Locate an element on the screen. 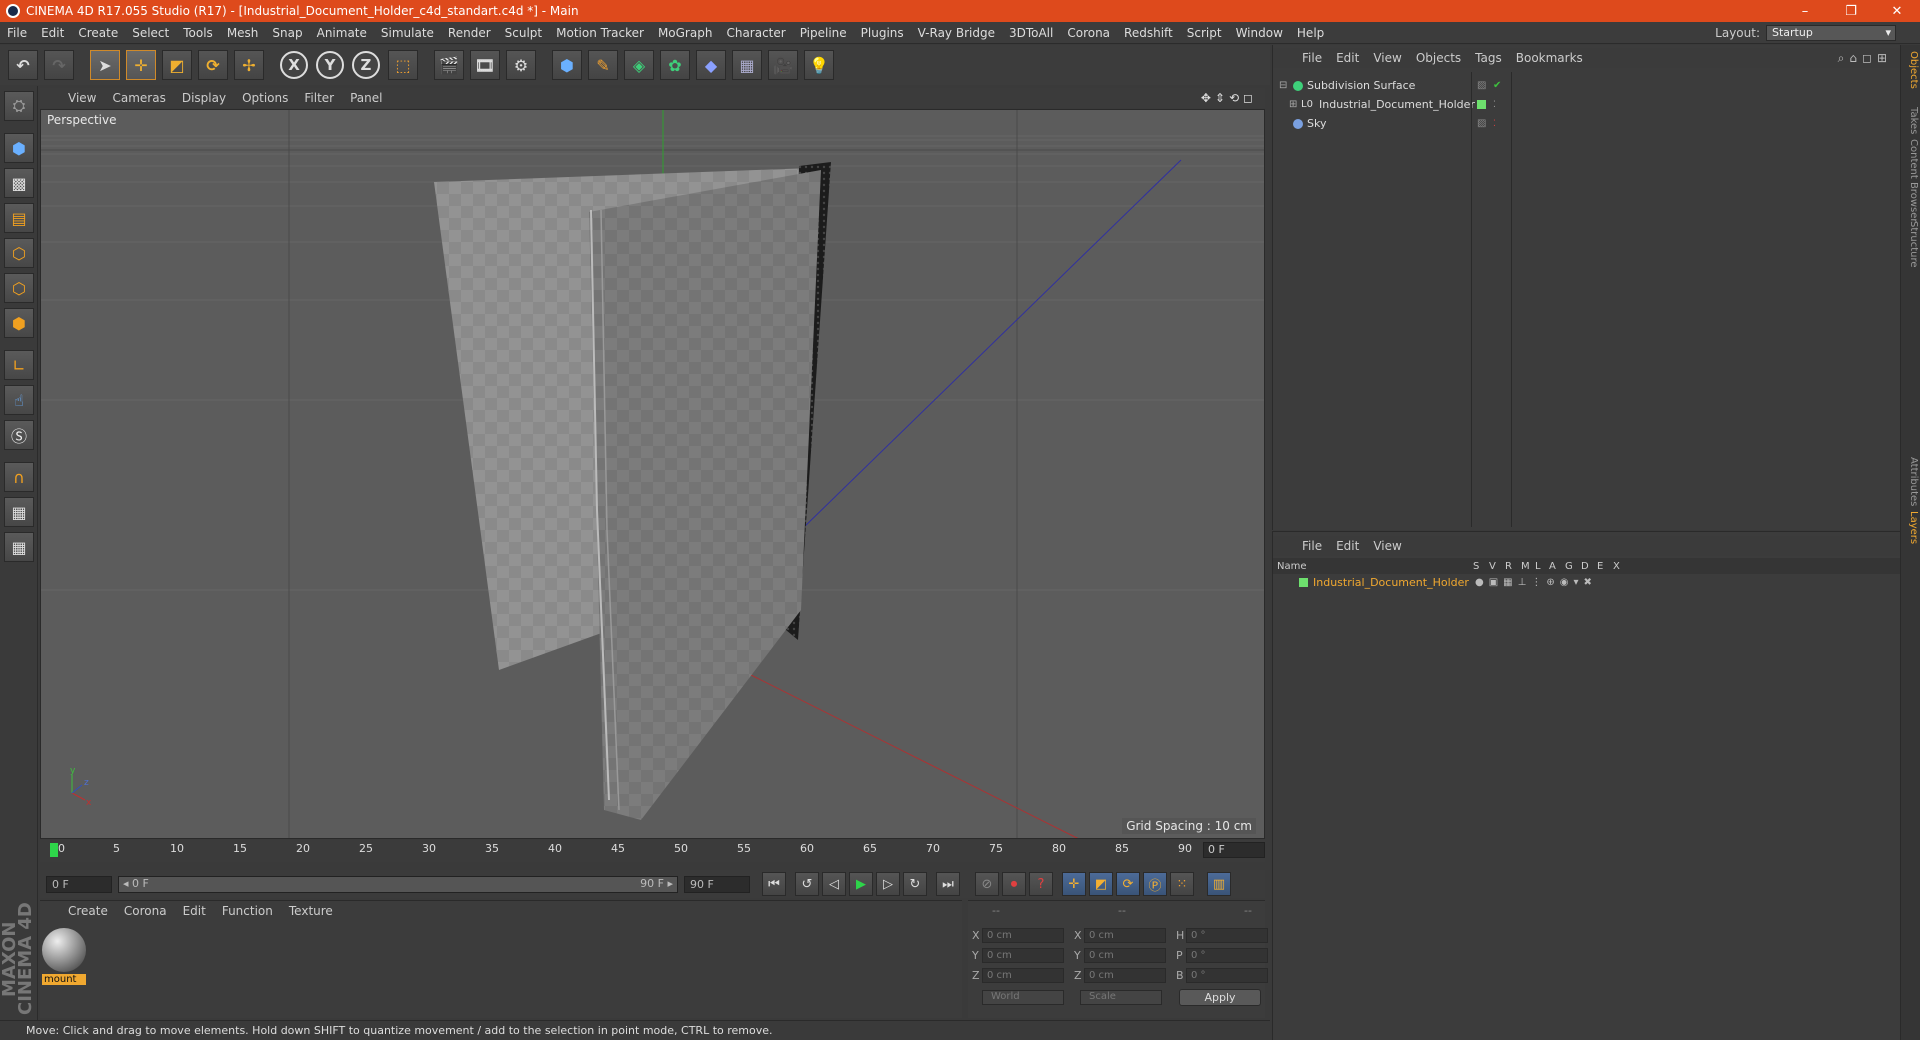 The image size is (1920, 1040). floor-scene-icon: ▦ is located at coordinates (747, 65).